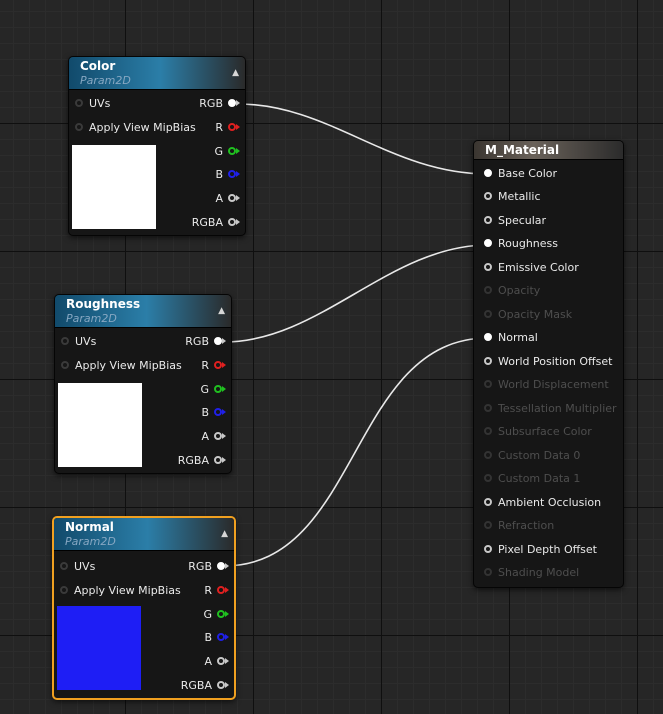 This screenshot has width=663, height=714. Describe the element at coordinates (531, 268) in the screenshot. I see `material-pin-emissive-color: Emissive Color` at that location.